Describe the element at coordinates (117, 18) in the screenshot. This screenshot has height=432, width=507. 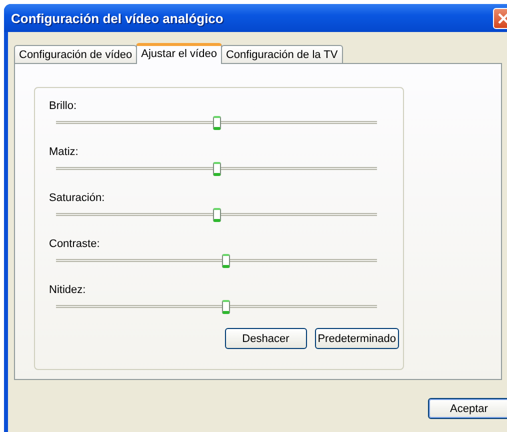
I see `window-title: Configuración del vídeo analógico` at that location.